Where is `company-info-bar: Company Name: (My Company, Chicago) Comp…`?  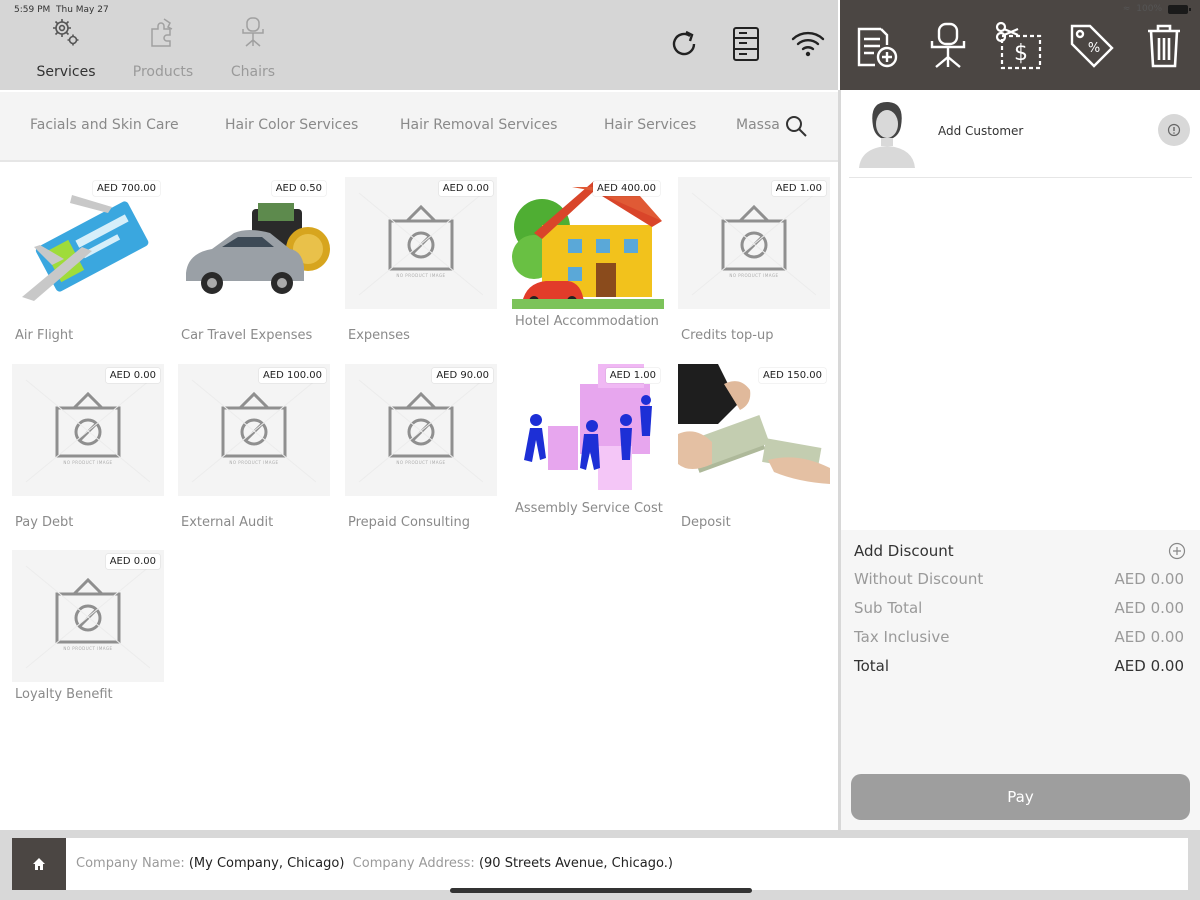
company-info-bar: Company Name: (My Company, Chicago) Comp… is located at coordinates (600, 864).